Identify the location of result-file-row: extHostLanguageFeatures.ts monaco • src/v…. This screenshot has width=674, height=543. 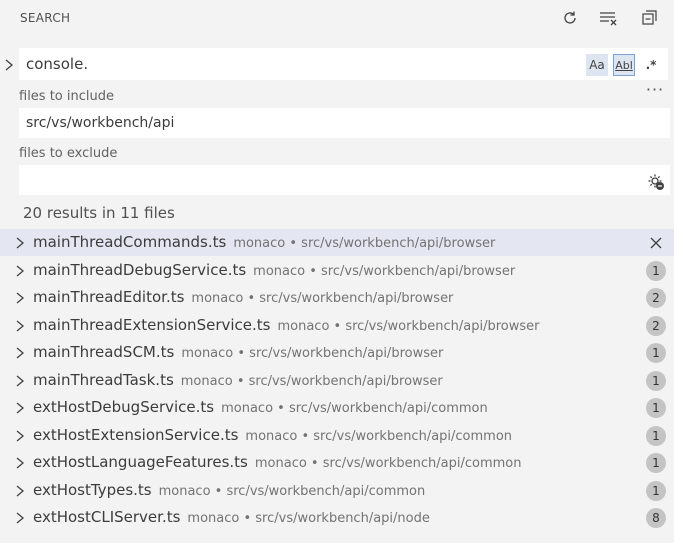
(337, 462).